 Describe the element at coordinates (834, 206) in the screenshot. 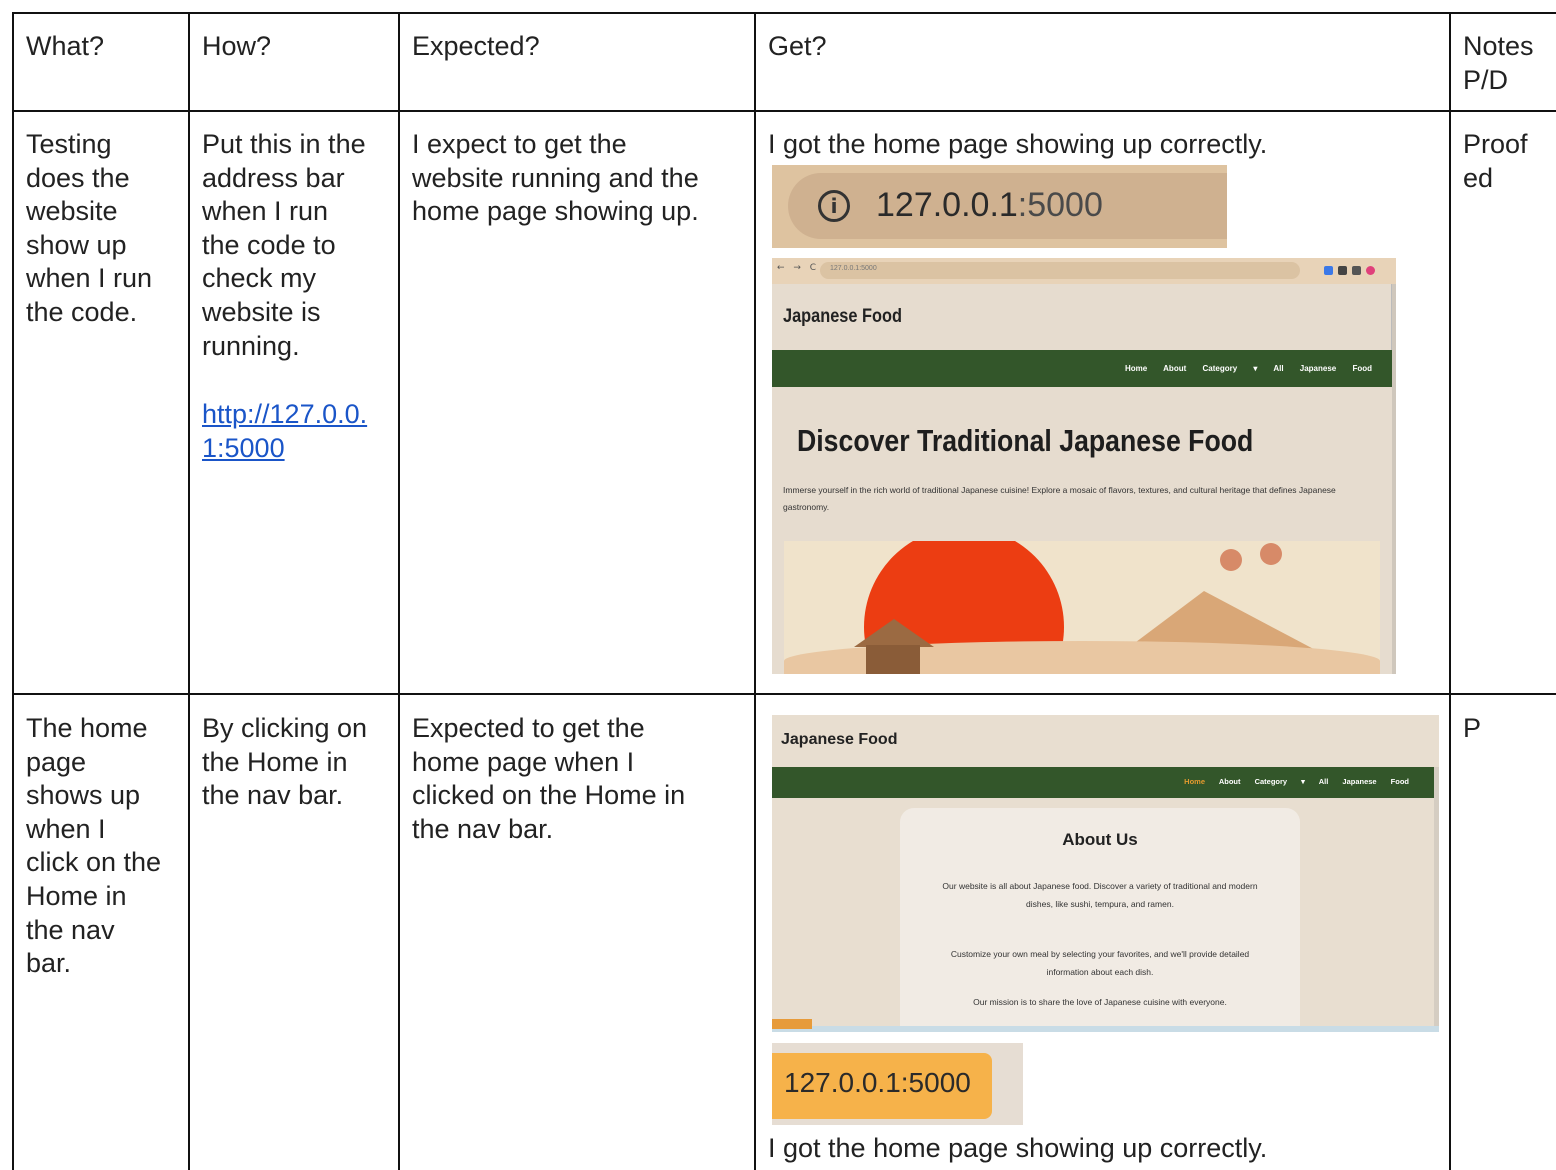

I see `info-icon: i` at that location.